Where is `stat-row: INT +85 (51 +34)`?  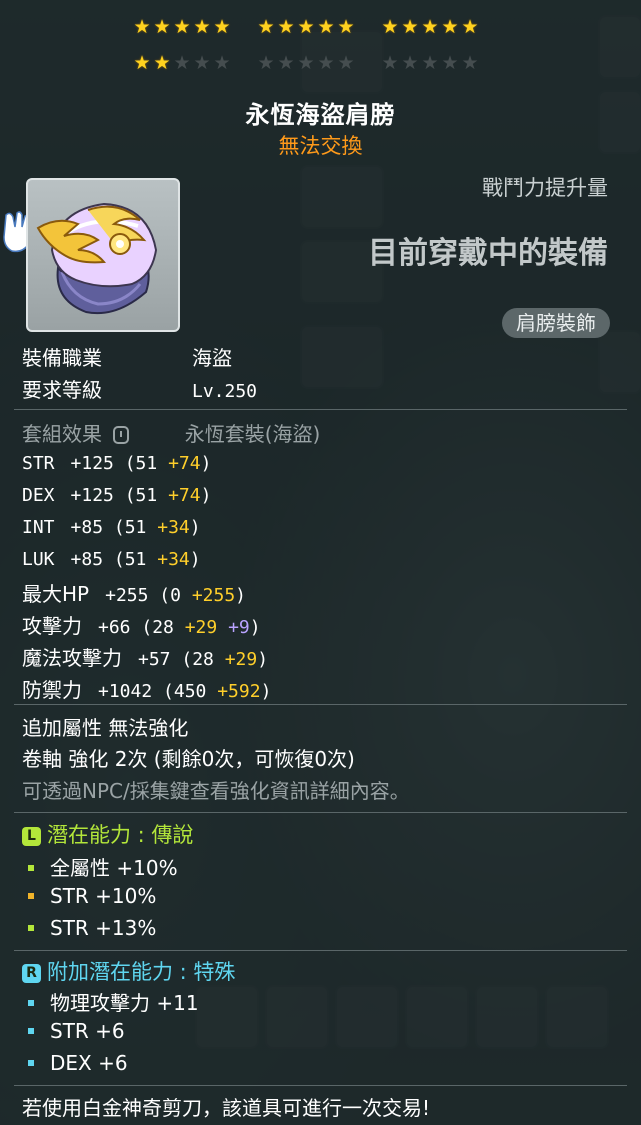
stat-row: INT +85 (51 +34) is located at coordinates (111, 526).